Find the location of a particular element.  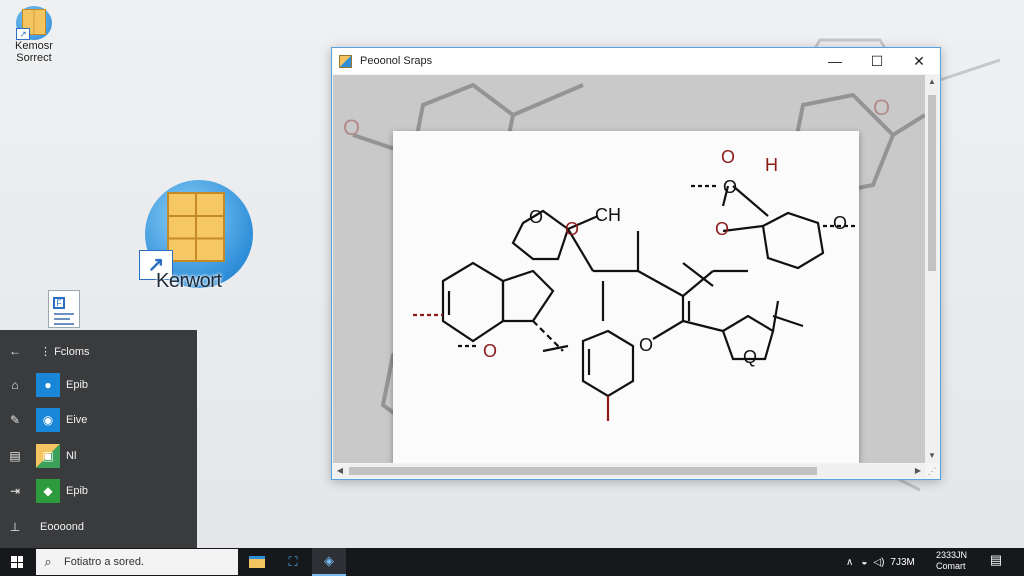

folder-shortcut-icon: ↗ is located at coordinates (34, 23).